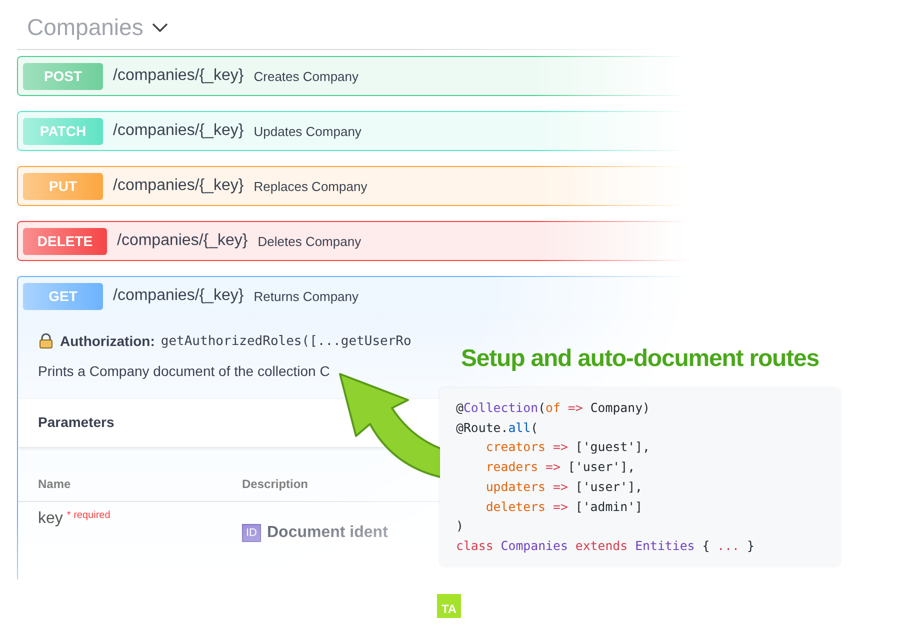 Image resolution: width=897 pixels, height=638 pixels. Describe the element at coordinates (50, 519) in the screenshot. I see `parameter-name: key` at that location.